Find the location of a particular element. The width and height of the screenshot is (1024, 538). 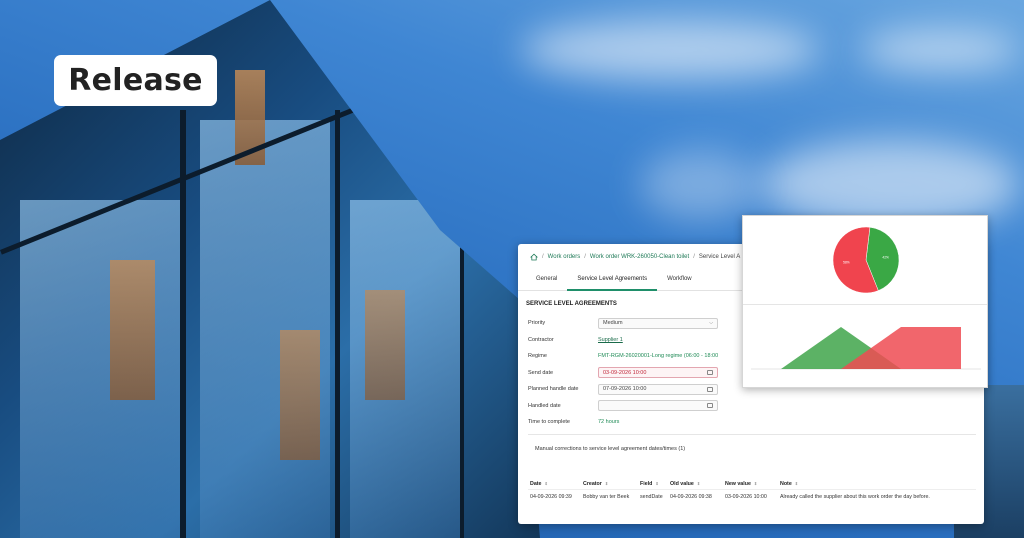

cell-new-value: 03-09-2026 10:00 is located at coordinates (746, 497).